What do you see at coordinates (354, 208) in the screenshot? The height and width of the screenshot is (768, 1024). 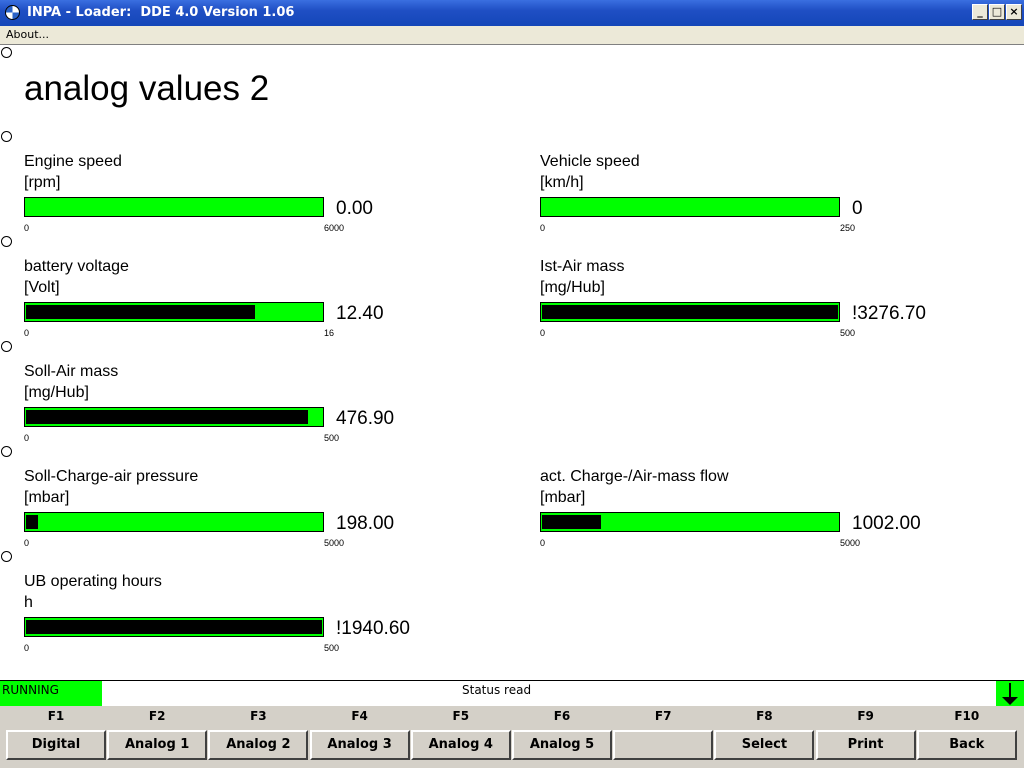 I see `gauge-value: 0.00` at bounding box center [354, 208].